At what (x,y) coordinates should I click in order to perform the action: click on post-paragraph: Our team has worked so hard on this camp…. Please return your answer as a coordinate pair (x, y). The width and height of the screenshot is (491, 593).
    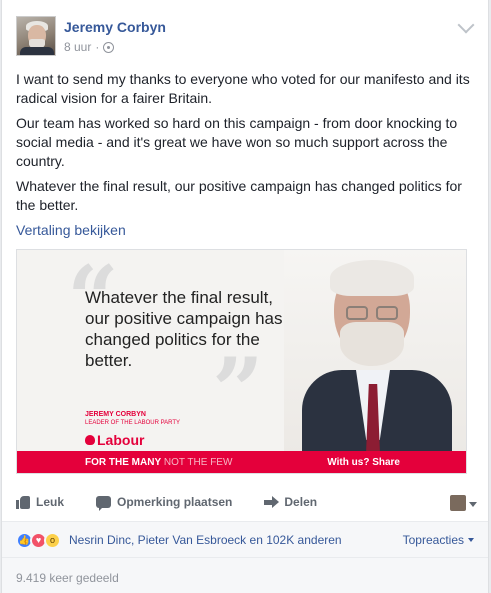
    Looking at the image, I should click on (237, 142).